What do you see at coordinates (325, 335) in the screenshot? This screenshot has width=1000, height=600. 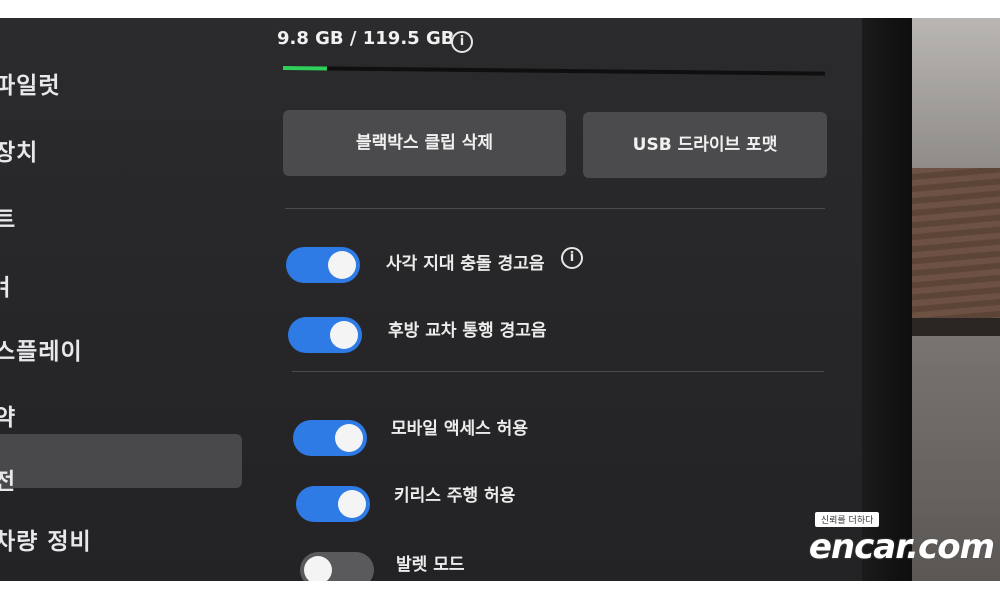 I see `rear-cross-traffic-chime-toggle` at bounding box center [325, 335].